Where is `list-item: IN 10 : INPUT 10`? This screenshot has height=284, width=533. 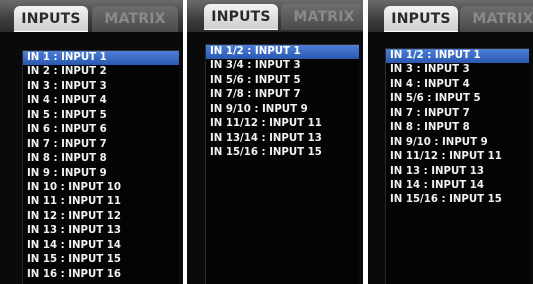
list-item: IN 10 : INPUT 10 is located at coordinates (101, 188).